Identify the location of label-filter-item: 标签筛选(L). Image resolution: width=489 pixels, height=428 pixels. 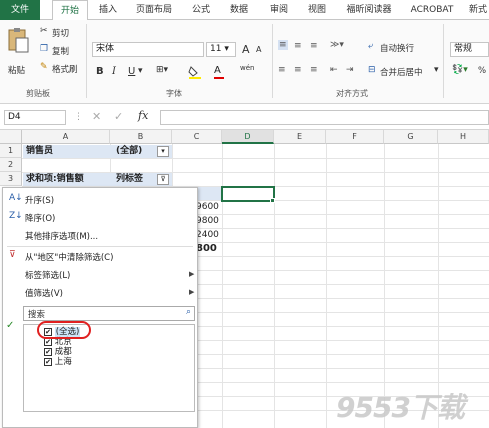
(47, 275).